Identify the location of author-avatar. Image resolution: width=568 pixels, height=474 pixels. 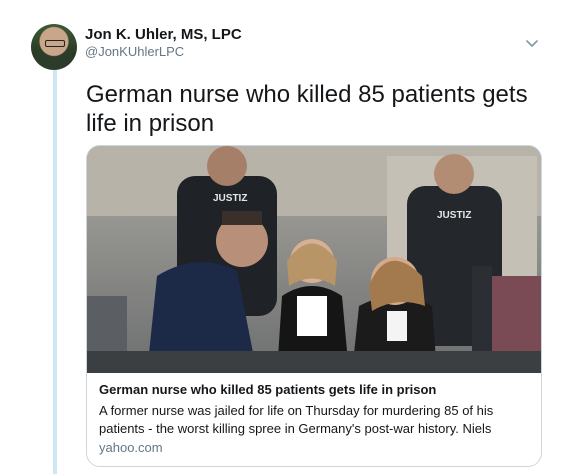
(54, 47).